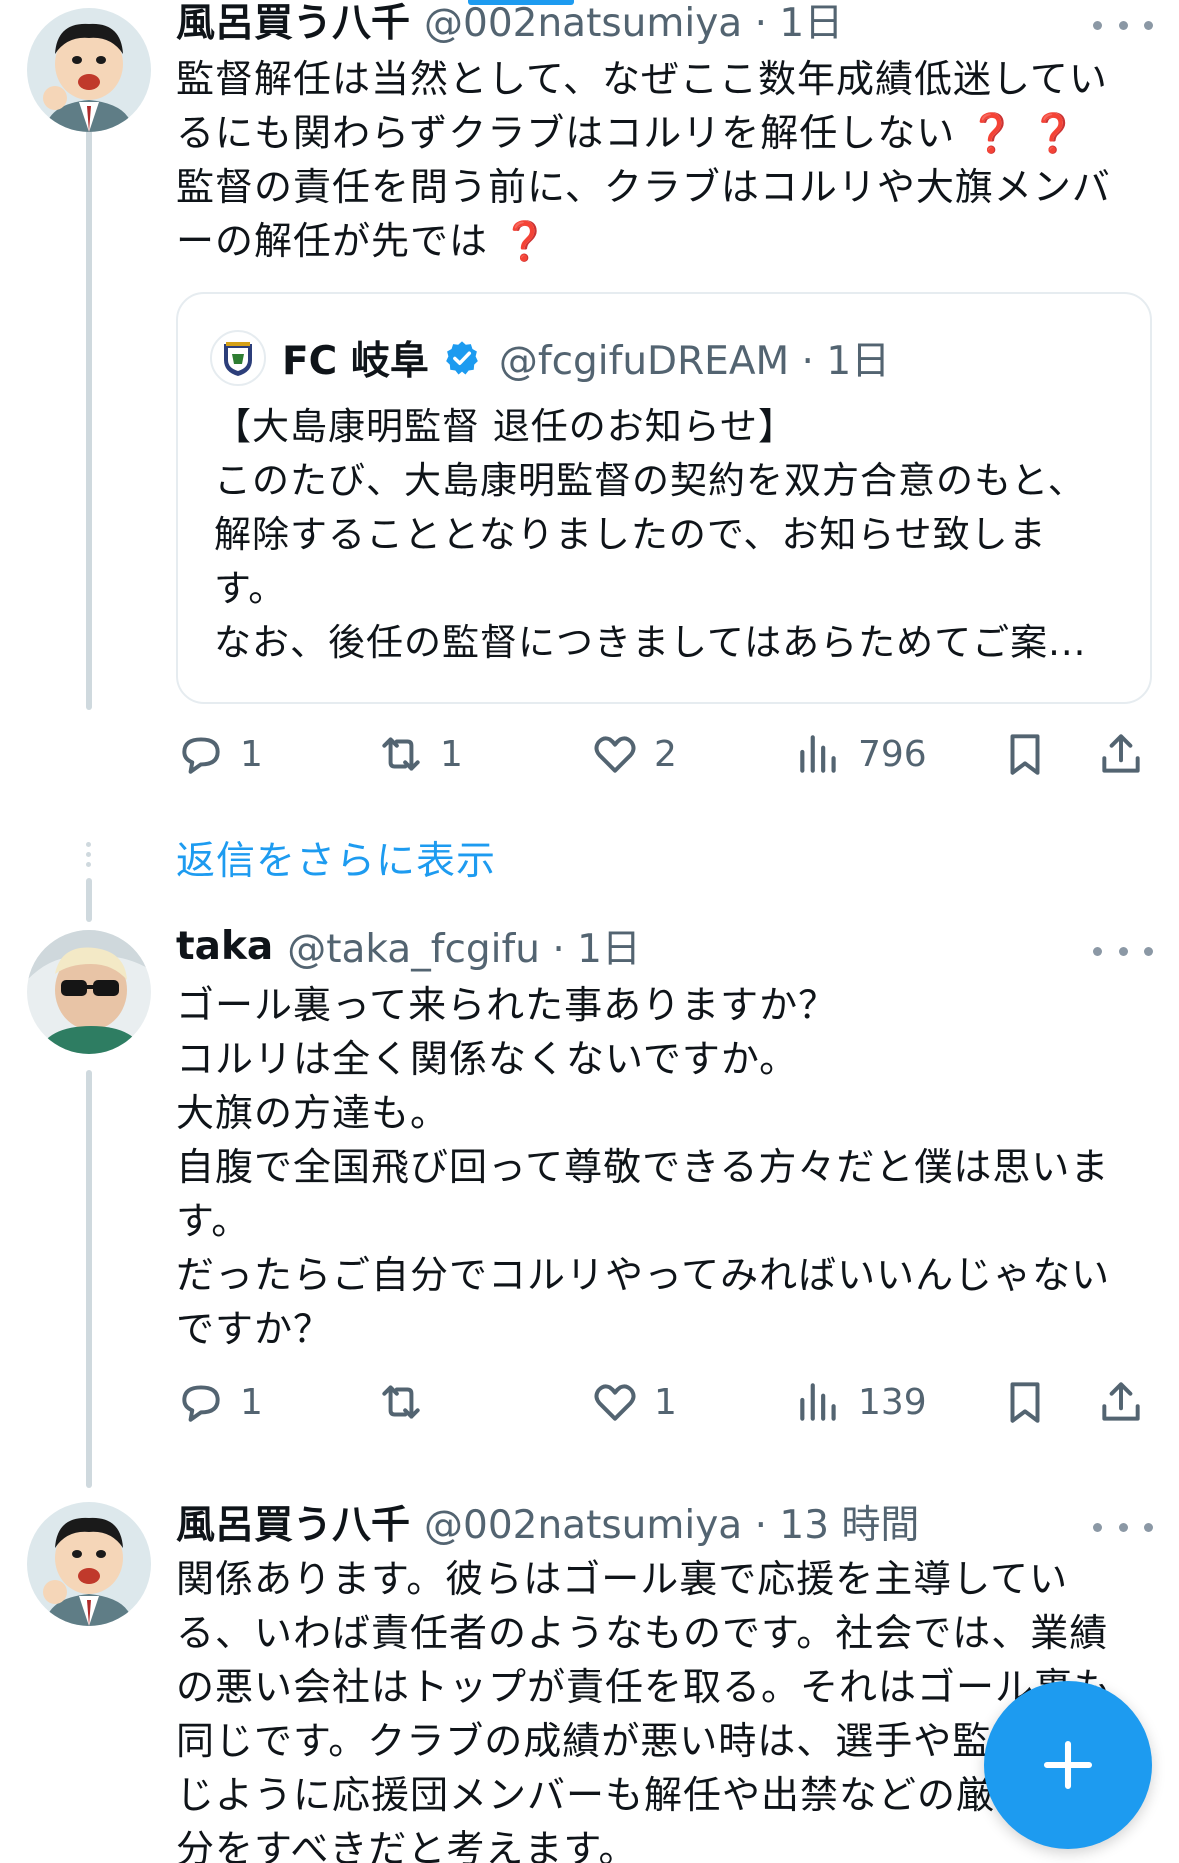 Image resolution: width=1179 pixels, height=1863 pixels. I want to click on repost-button: 1, so click(419, 754).